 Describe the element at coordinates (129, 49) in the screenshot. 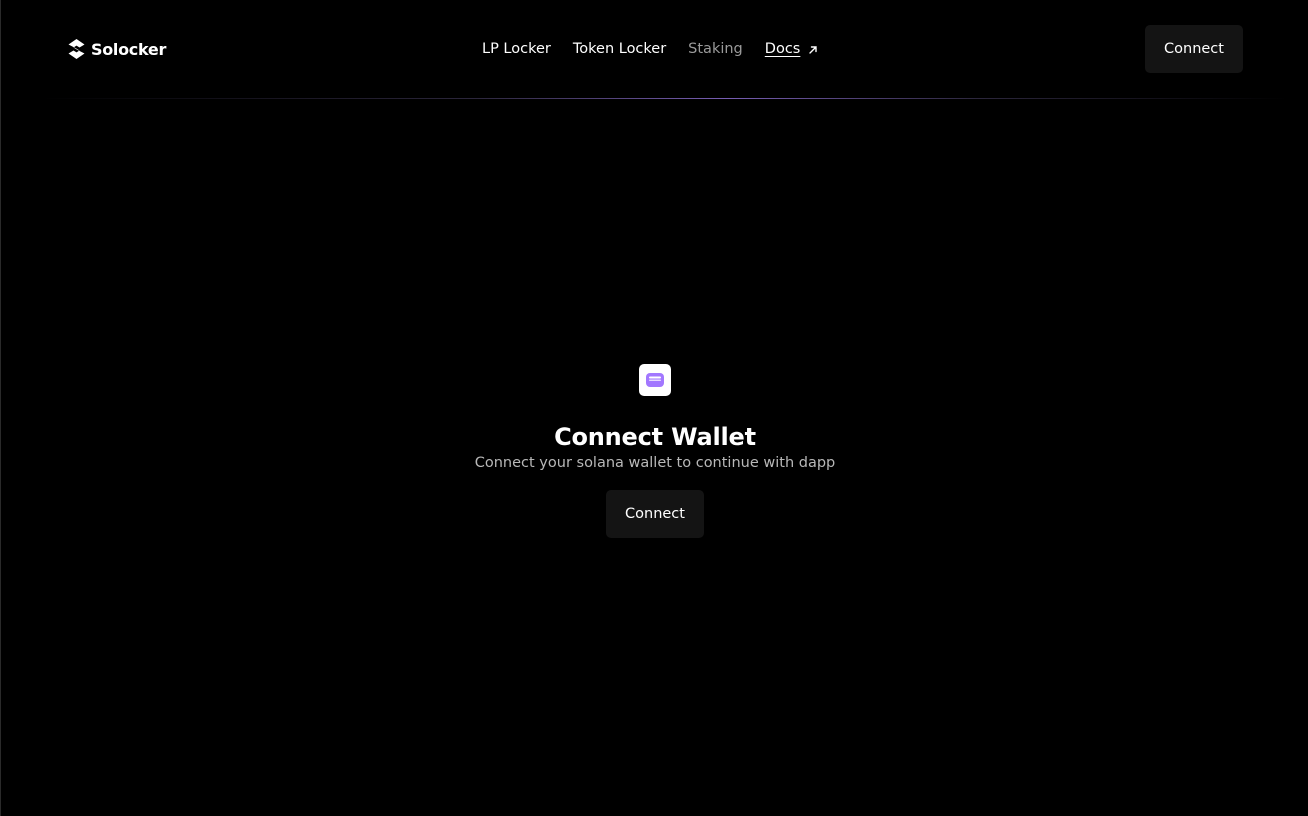

I see `brand-name: Solocker` at that location.